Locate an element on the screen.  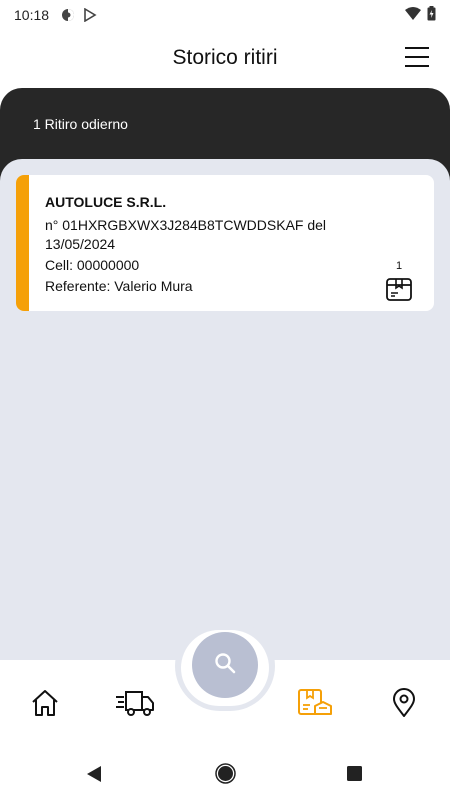
system-back-button is located at coordinates (94, 776).